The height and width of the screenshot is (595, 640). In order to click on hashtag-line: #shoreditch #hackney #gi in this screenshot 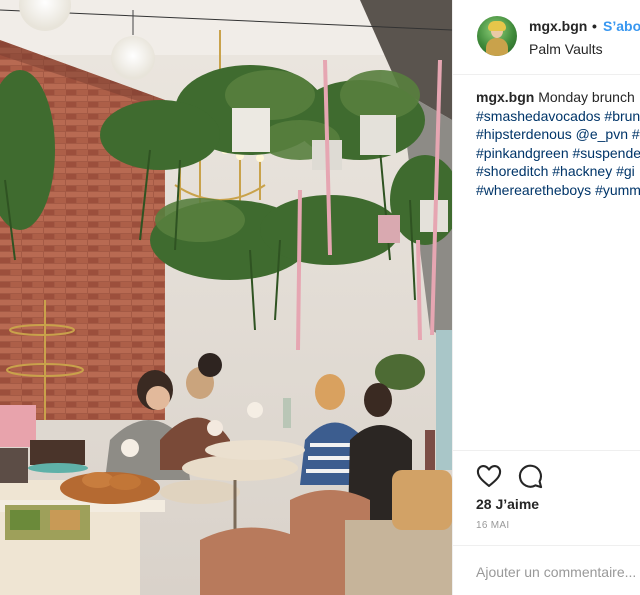, I will do `click(558, 171)`.